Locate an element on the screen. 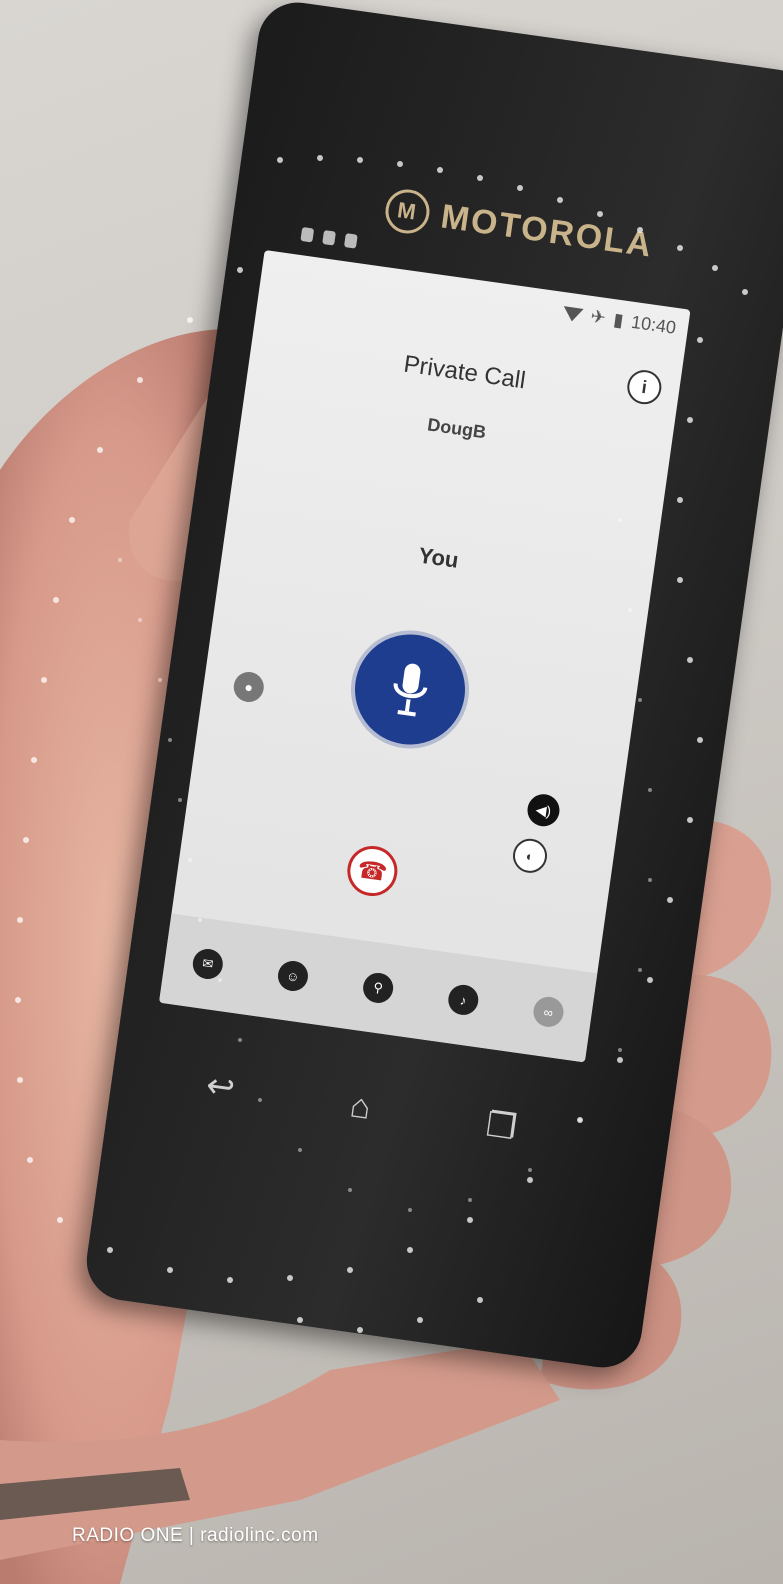 The width and height of the screenshot is (783, 1584). location-icon: ⚲ is located at coordinates (378, 988).